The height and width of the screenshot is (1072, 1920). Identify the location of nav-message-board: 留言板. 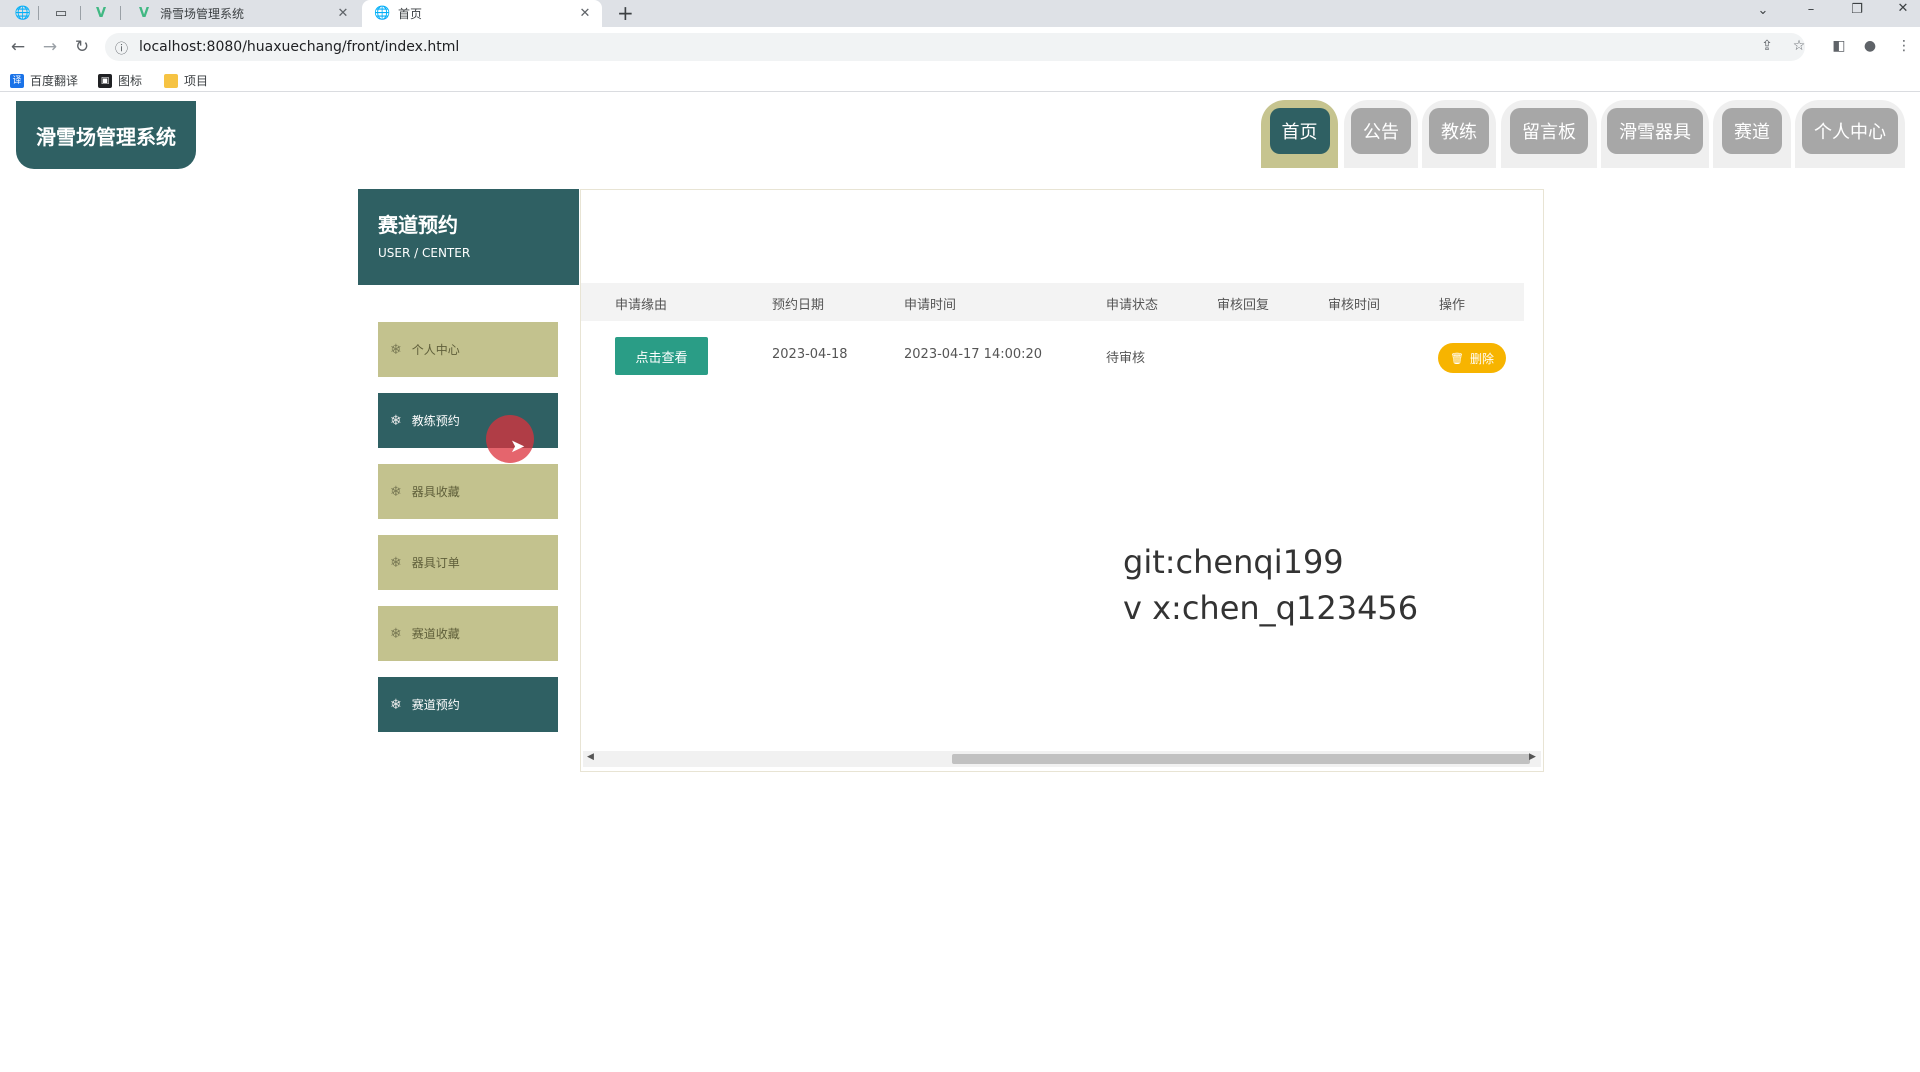
(1549, 134).